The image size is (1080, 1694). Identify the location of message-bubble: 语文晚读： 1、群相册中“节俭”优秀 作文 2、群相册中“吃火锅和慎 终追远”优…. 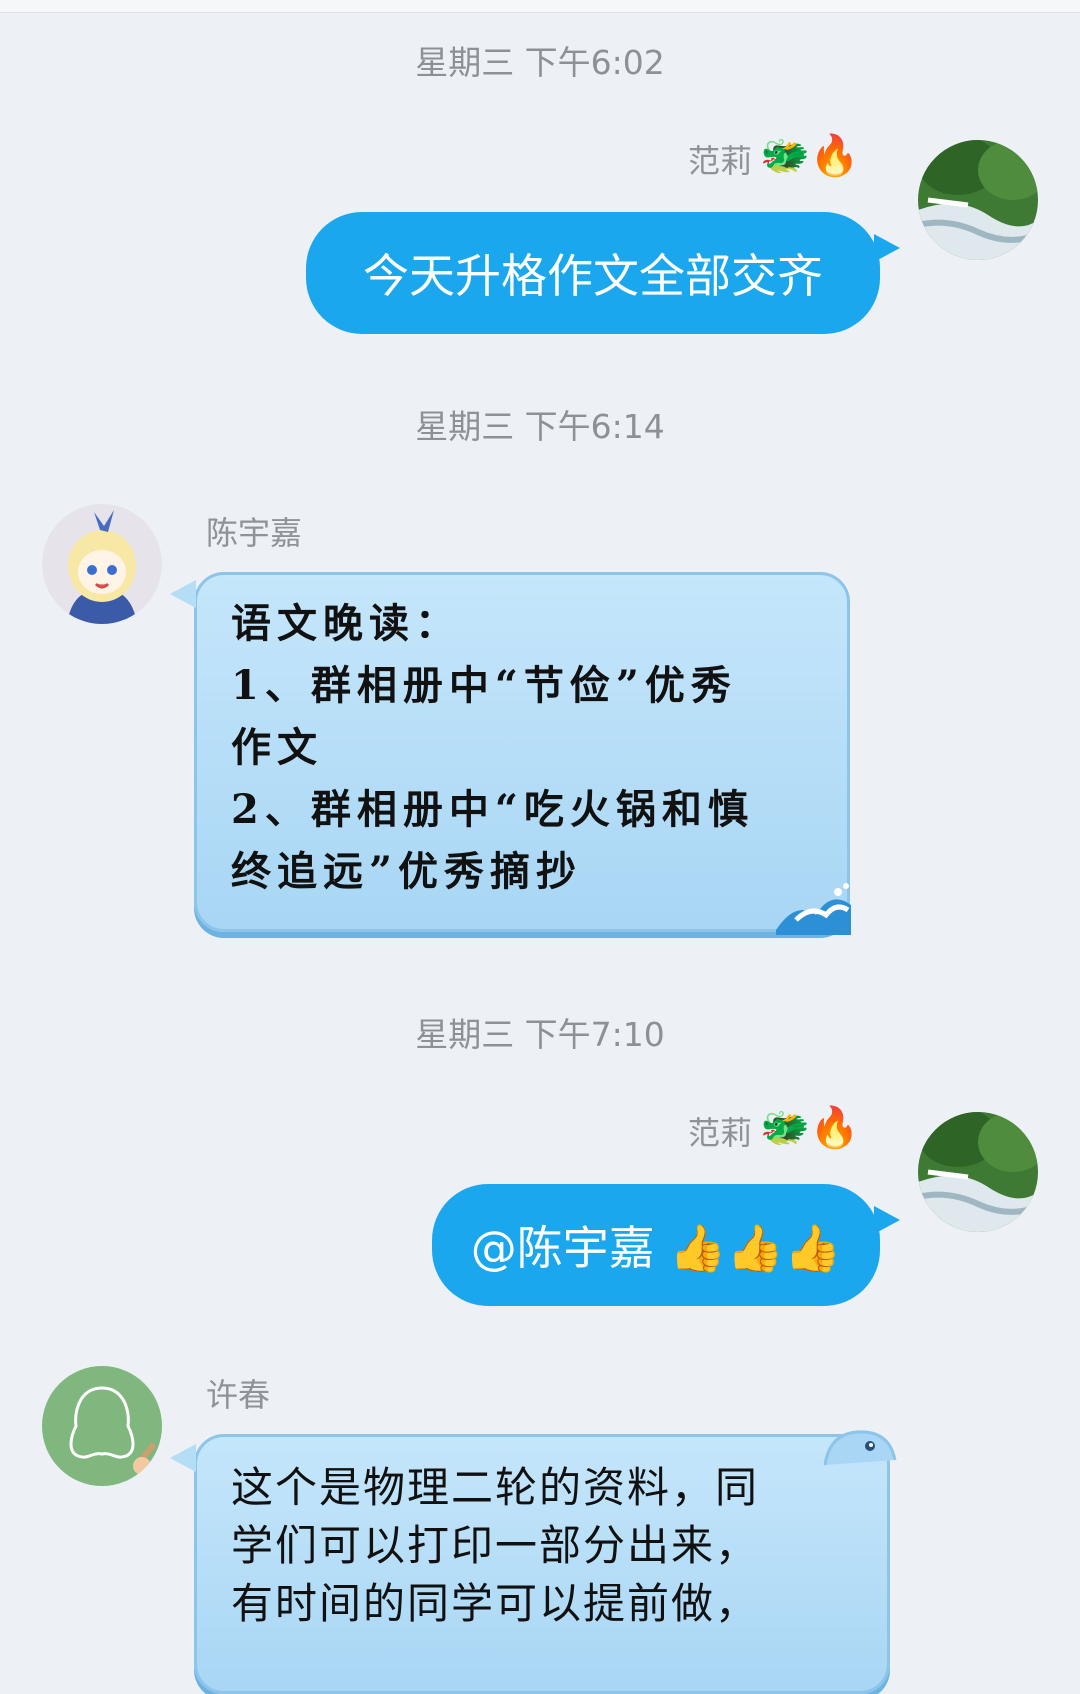
(522, 752).